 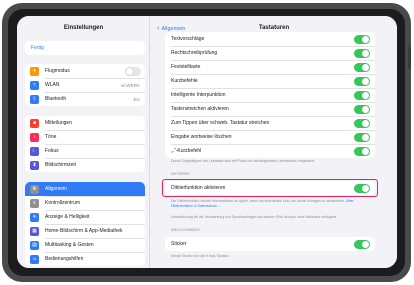 What do you see at coordinates (85, 151) in the screenshot?
I see `sidebar-item-focus: ☾ Fokus` at bounding box center [85, 151].